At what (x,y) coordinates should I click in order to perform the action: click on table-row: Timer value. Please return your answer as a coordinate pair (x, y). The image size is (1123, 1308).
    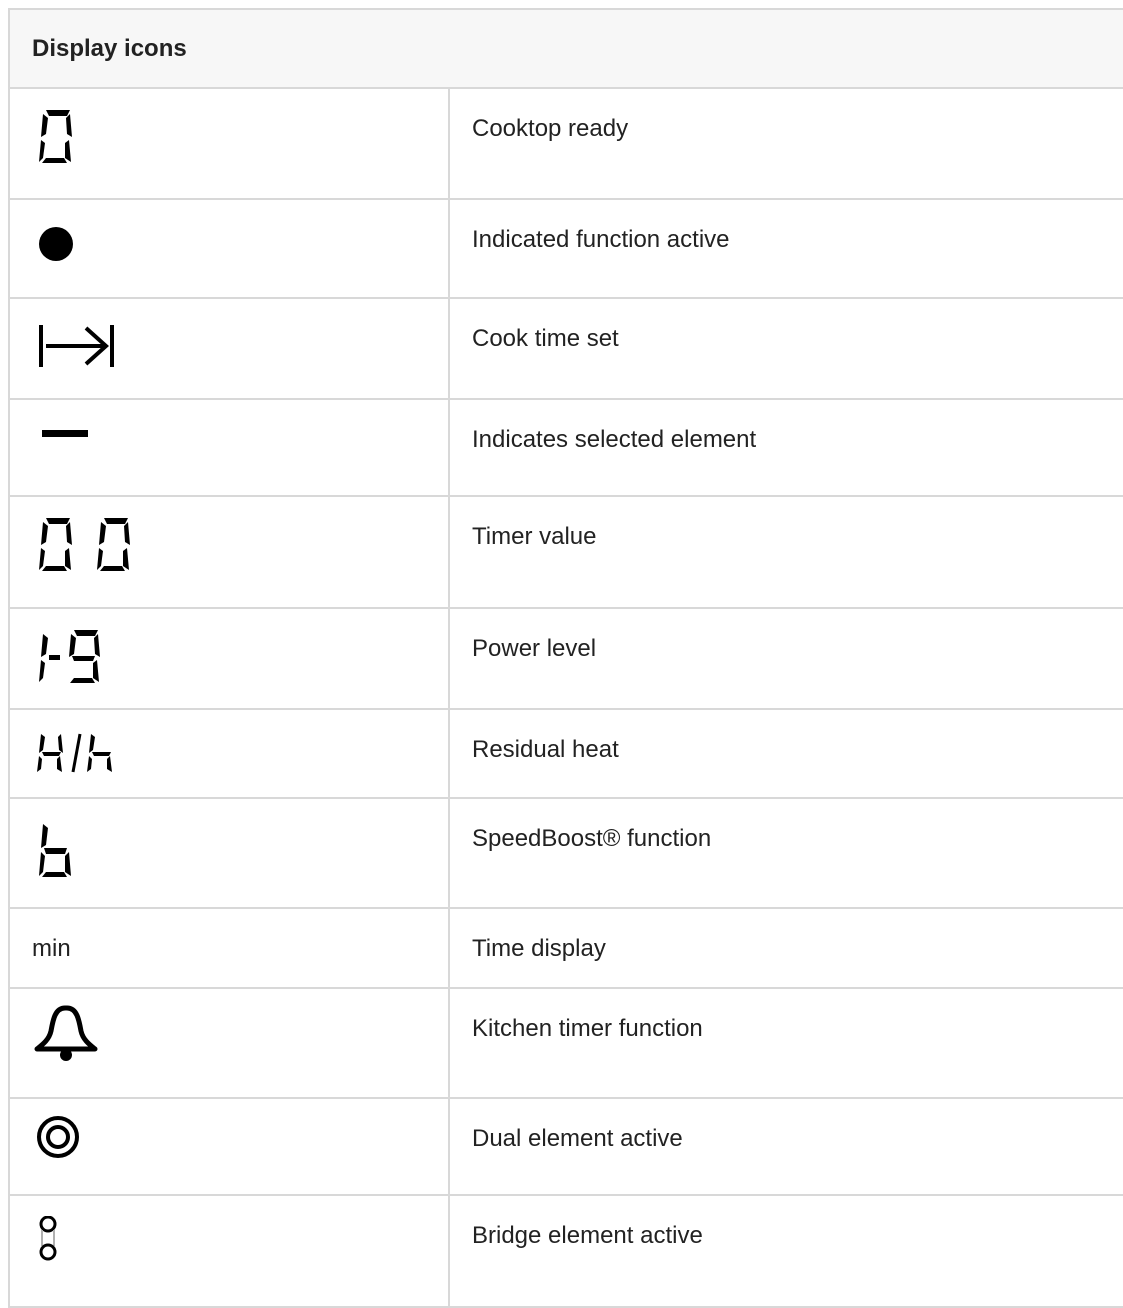
    Looking at the image, I should click on (565, 552).